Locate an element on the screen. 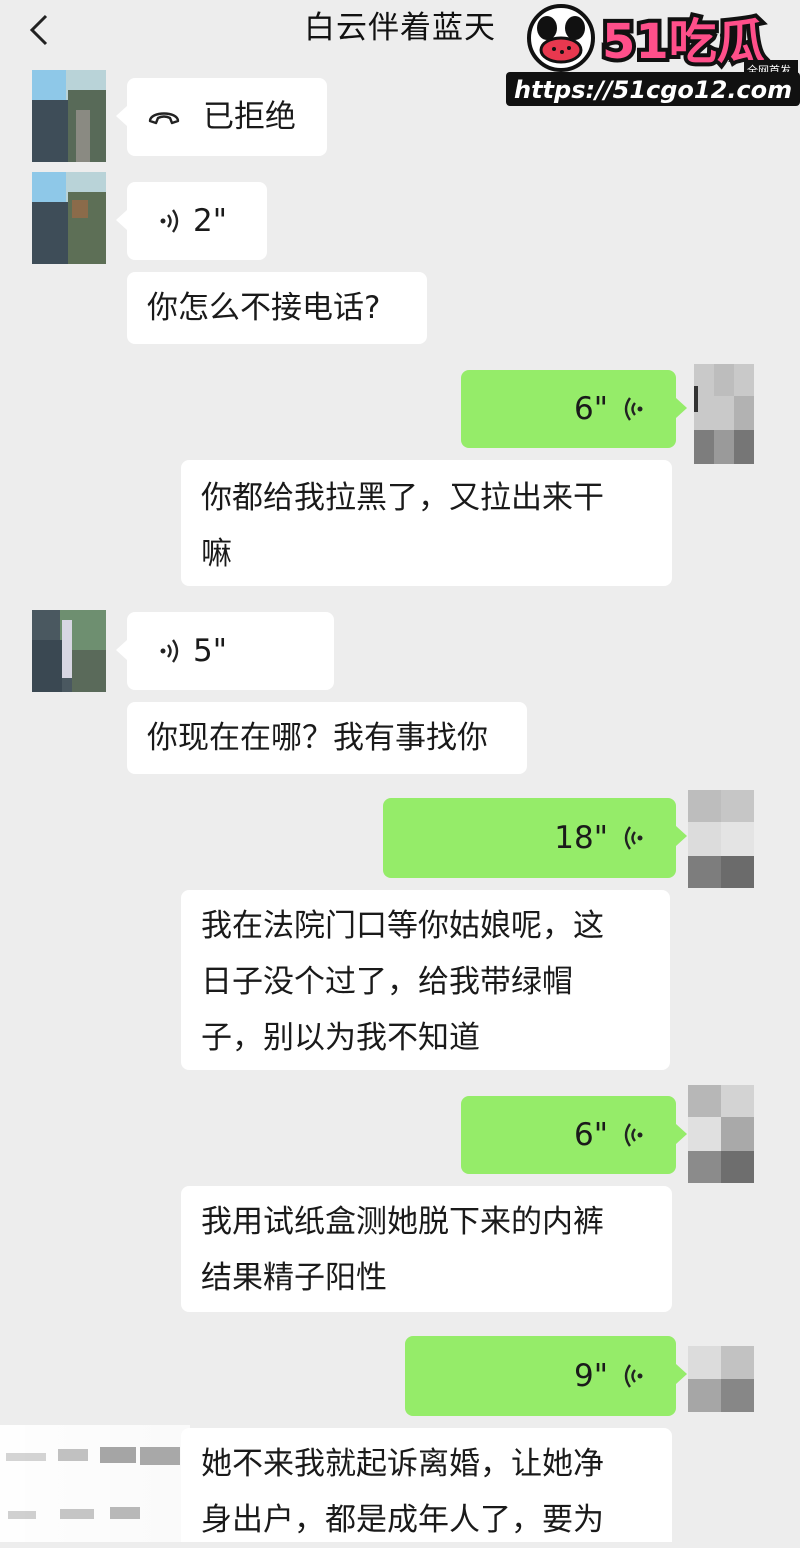  message-text: 你现在在哪？我有事找你 is located at coordinates (317, 738).